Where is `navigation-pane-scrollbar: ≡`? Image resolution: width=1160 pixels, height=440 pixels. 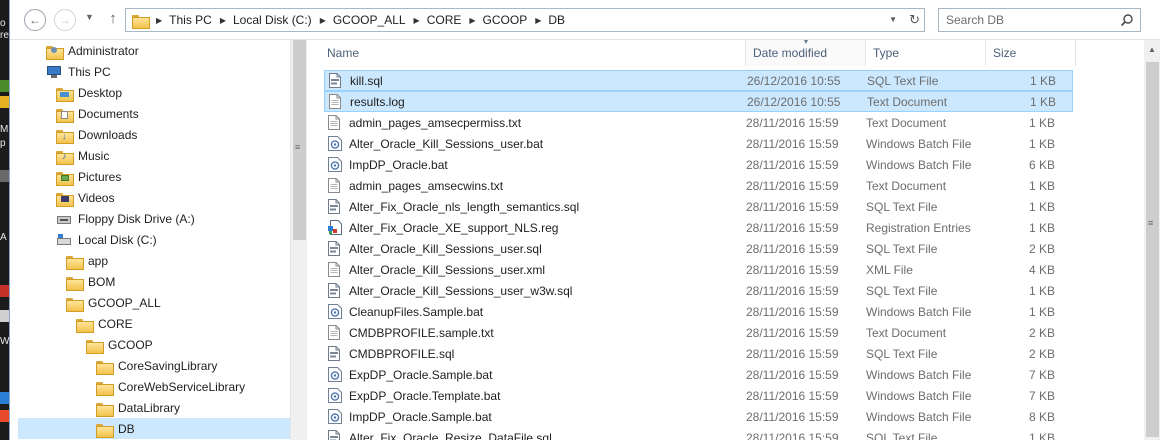
navigation-pane-scrollbar: ≡ is located at coordinates (298, 240).